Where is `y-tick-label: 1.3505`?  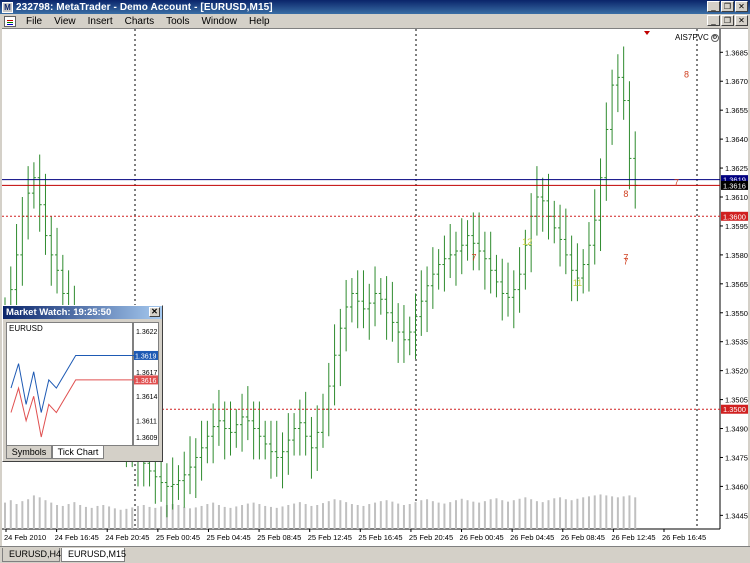
y-tick-label: 1.3505 is located at coordinates (736, 400).